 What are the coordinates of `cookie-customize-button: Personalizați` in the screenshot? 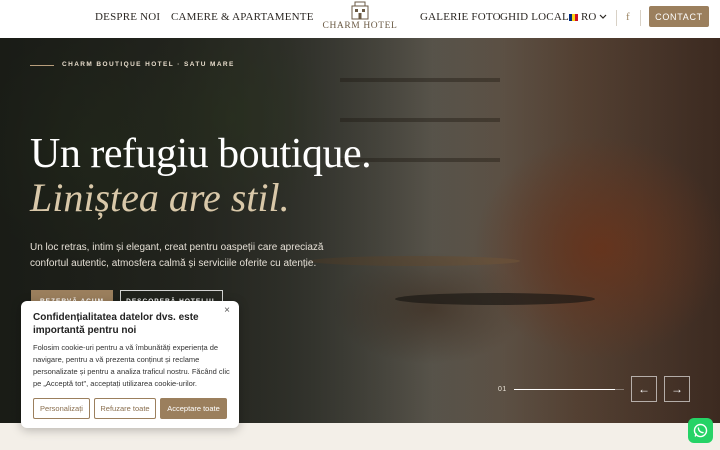 It's located at (61, 408).